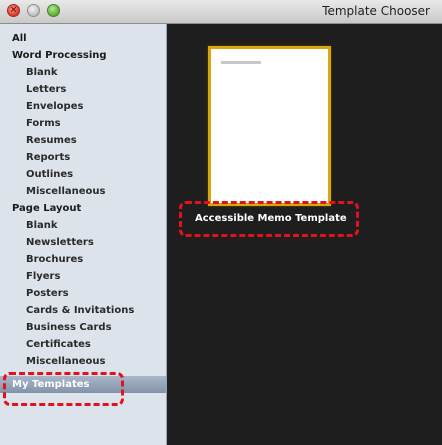  I want to click on sidebar-item-page-layout: Page Layout, so click(83, 208).